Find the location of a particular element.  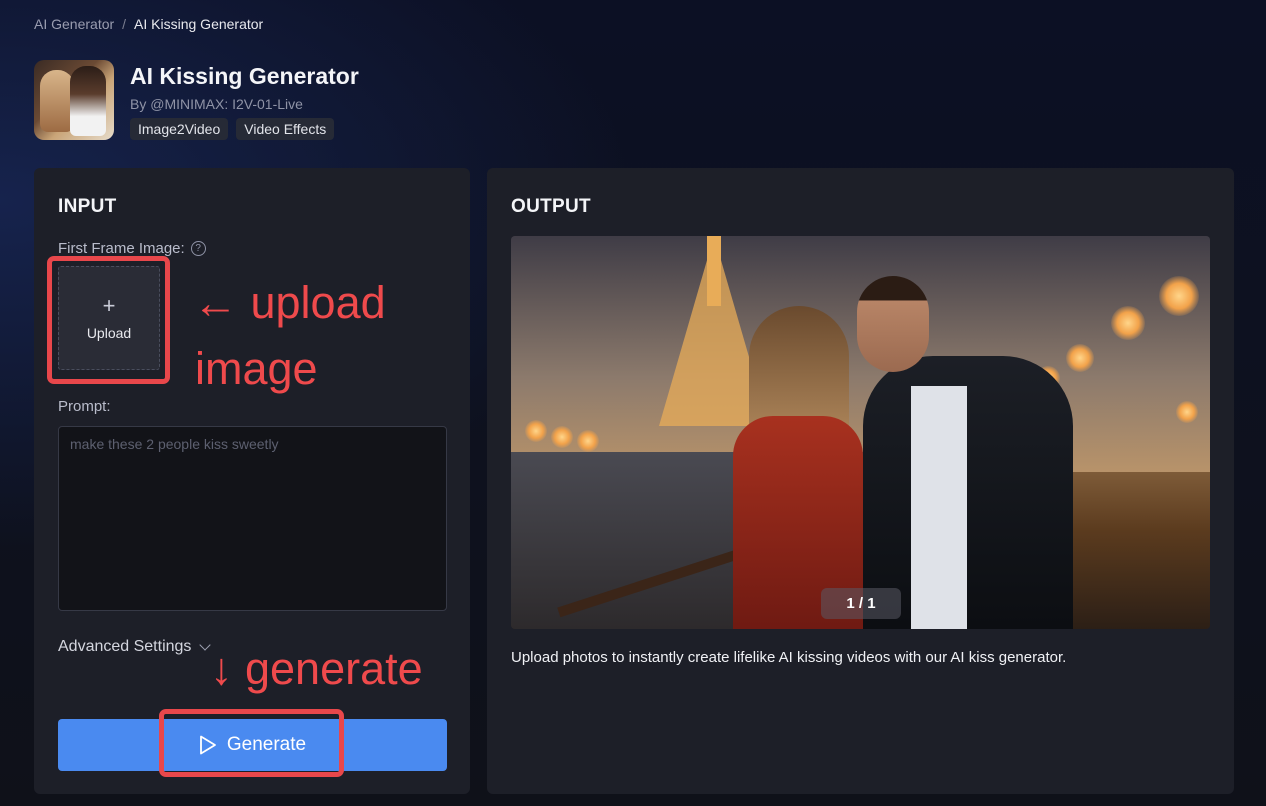

advanced-settings-toggle: Advanced Settings is located at coordinates (135, 647).